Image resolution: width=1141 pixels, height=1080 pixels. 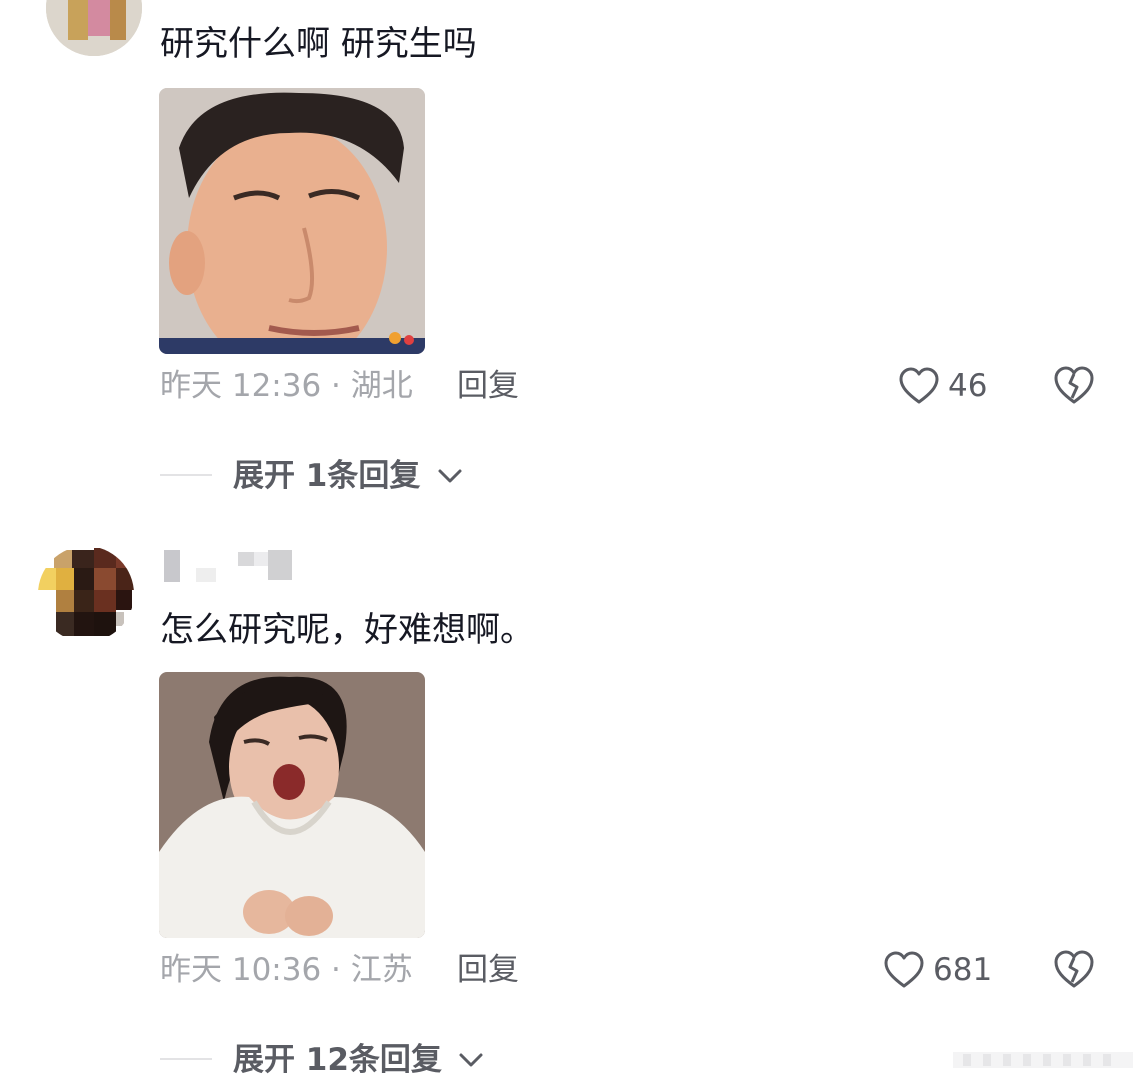 What do you see at coordinates (968, 386) in the screenshot?
I see `like-count: 46` at bounding box center [968, 386].